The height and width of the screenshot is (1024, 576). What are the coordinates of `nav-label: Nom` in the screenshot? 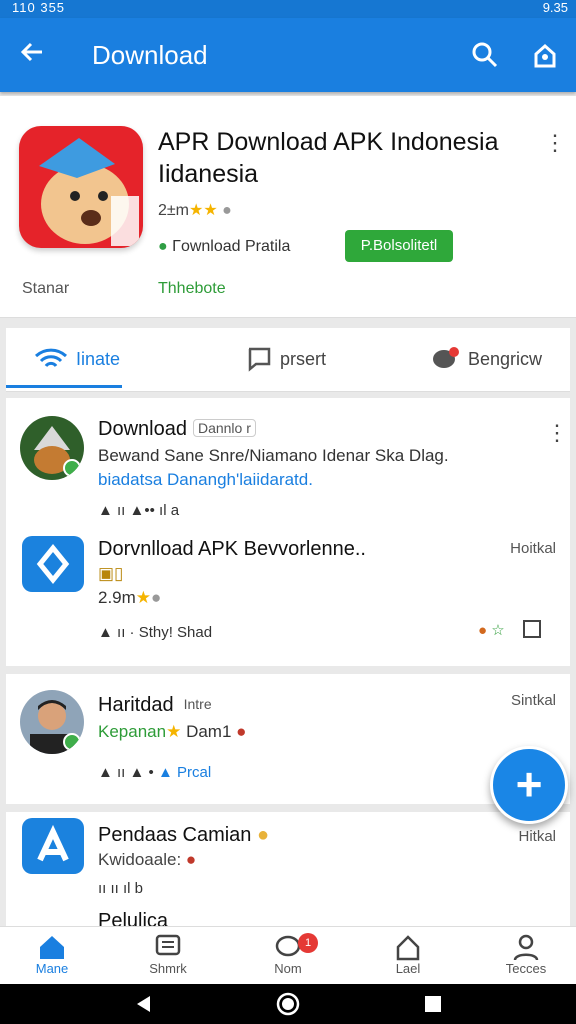 It's located at (288, 968).